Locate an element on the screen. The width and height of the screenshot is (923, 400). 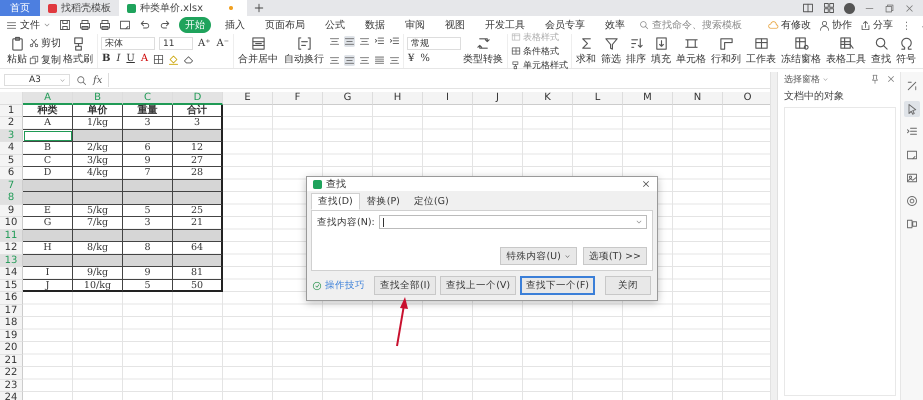
toolbar-button: 筛选 is located at coordinates (611, 51).